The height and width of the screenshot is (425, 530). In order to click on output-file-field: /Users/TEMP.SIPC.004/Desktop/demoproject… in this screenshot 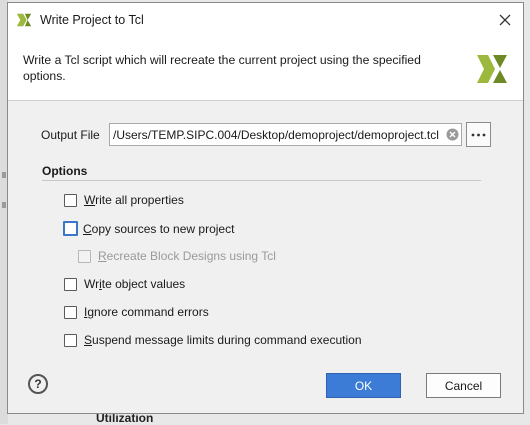, I will do `click(285, 134)`.